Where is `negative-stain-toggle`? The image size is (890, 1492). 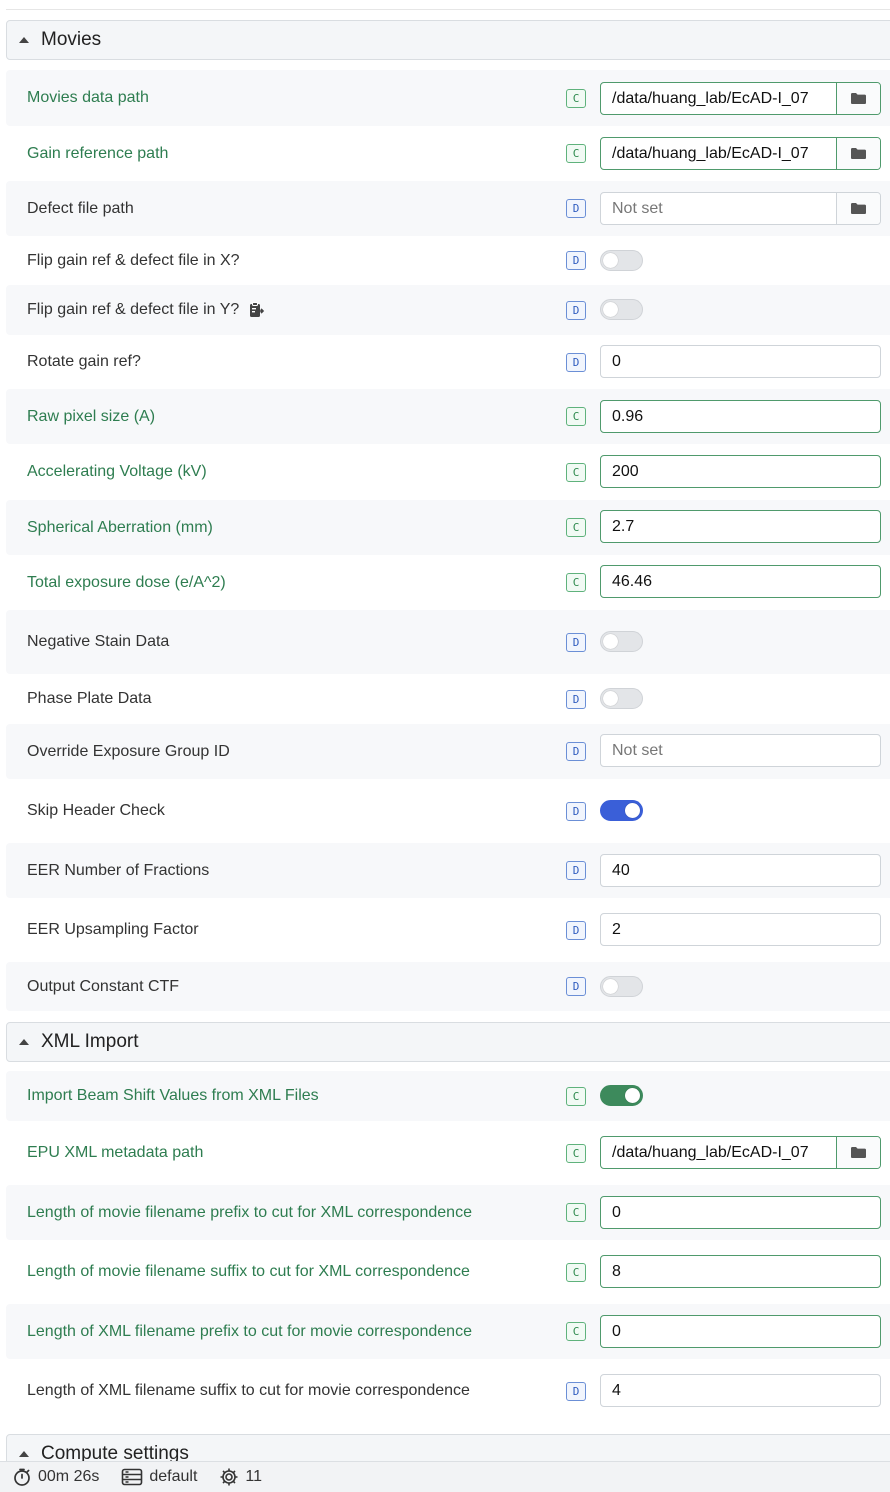 negative-stain-toggle is located at coordinates (621, 641).